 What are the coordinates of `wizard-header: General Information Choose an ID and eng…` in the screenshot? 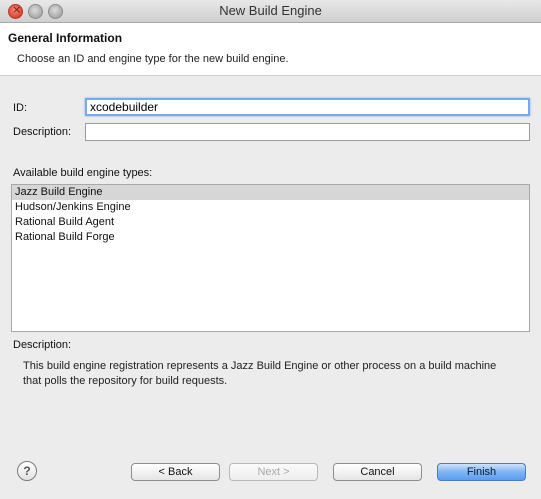 It's located at (270, 49).